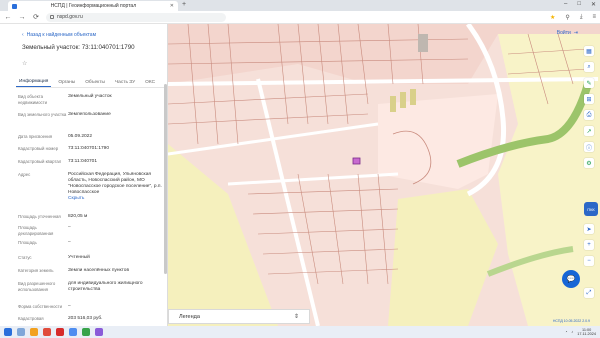 The image size is (600, 338). Describe the element at coordinates (36, 17) in the screenshot. I see `reload-icon: ⟳` at that location.